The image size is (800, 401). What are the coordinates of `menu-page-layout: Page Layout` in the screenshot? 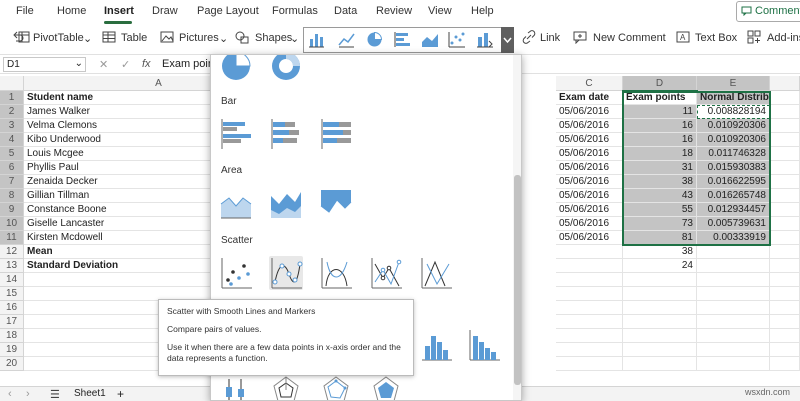 It's located at (228, 11).